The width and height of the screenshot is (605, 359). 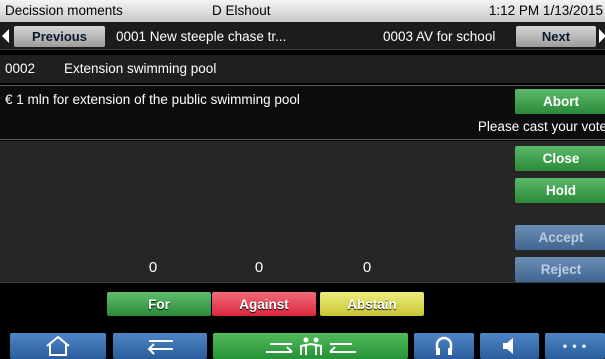 I want to click on hold-button: Hold, so click(x=560, y=190).